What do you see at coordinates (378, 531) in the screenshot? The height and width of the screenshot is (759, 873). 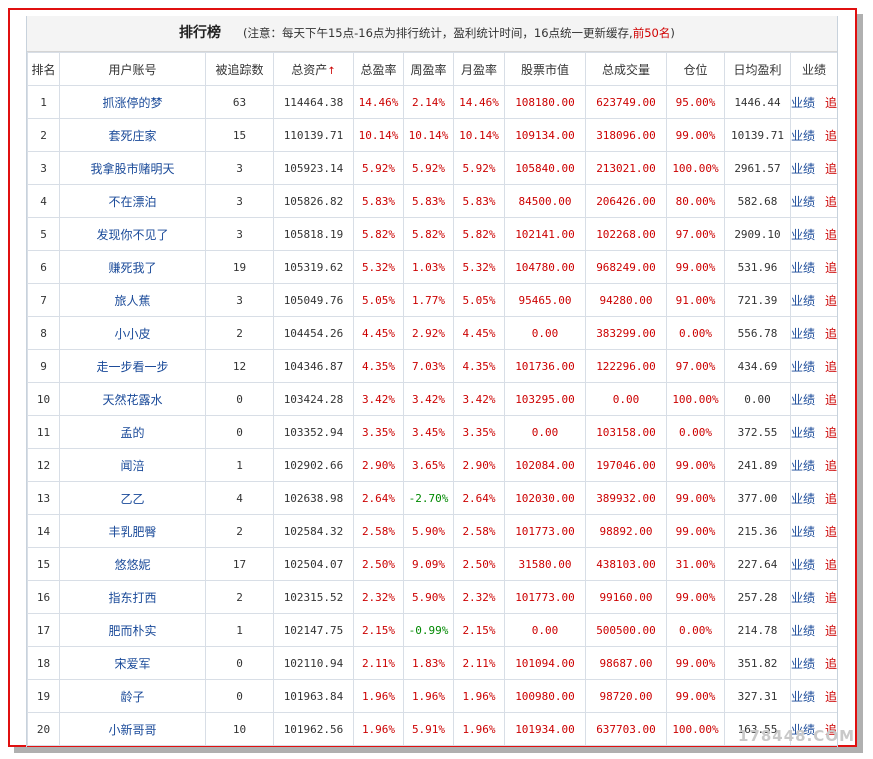 I see `cell-total-return: 2.58%` at bounding box center [378, 531].